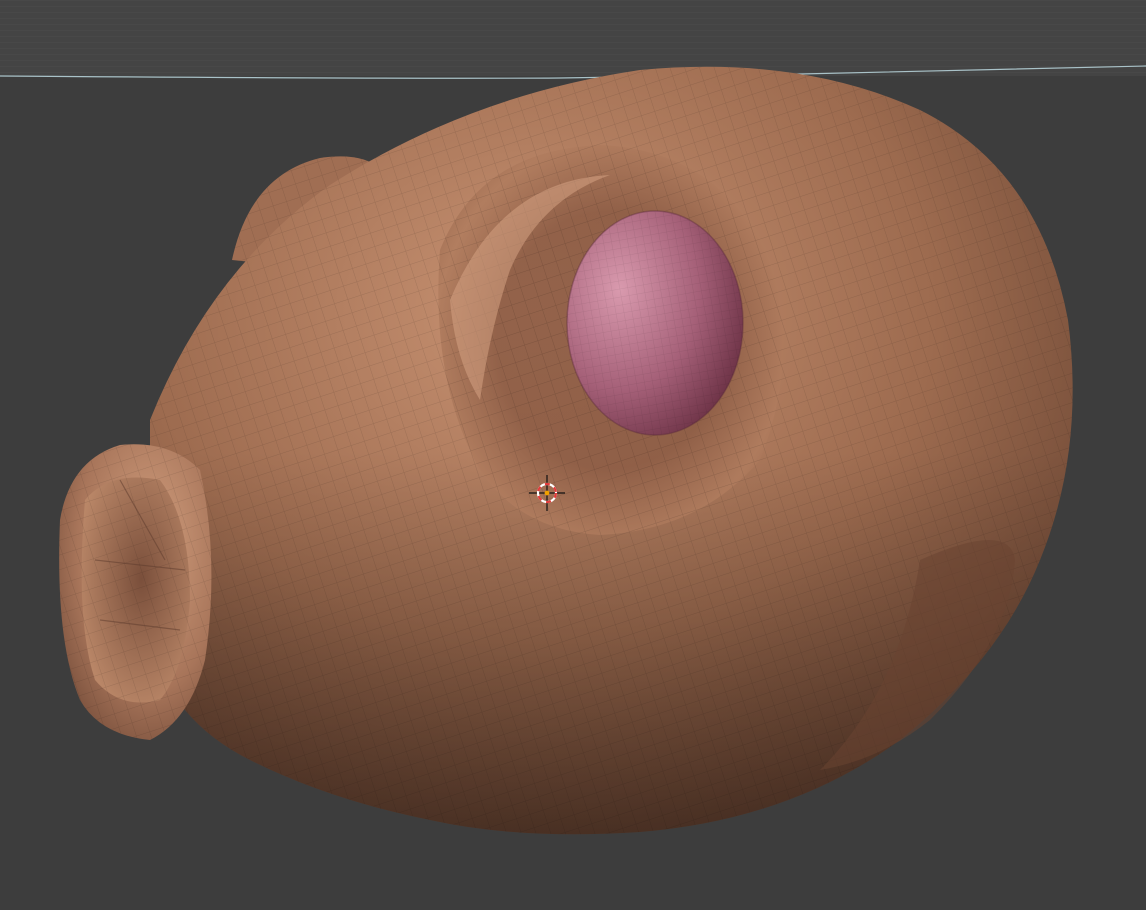 The image size is (1146, 910). Describe the element at coordinates (655, 323) in the screenshot. I see `eyeball` at that location.